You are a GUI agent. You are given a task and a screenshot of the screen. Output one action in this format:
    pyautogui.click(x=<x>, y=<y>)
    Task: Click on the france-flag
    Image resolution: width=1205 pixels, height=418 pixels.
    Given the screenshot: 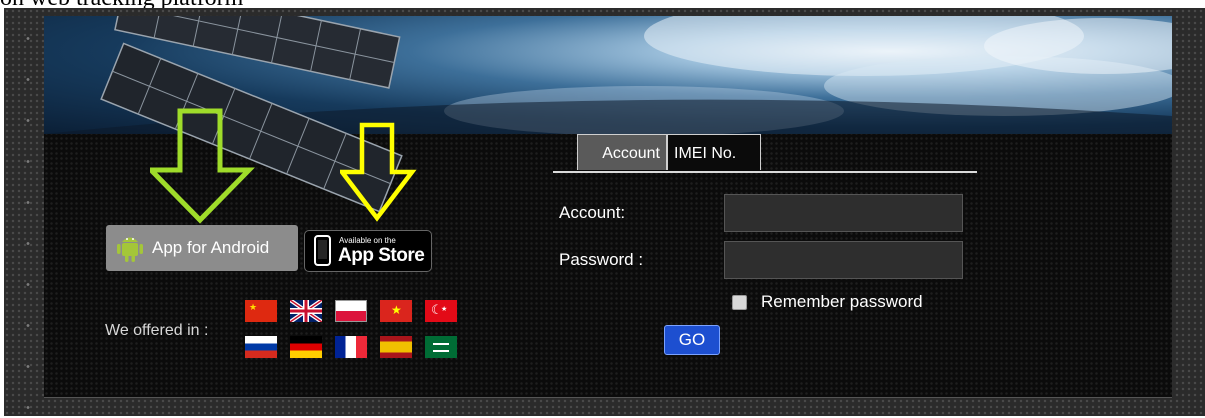 What is the action you would take?
    pyautogui.click(x=351, y=347)
    